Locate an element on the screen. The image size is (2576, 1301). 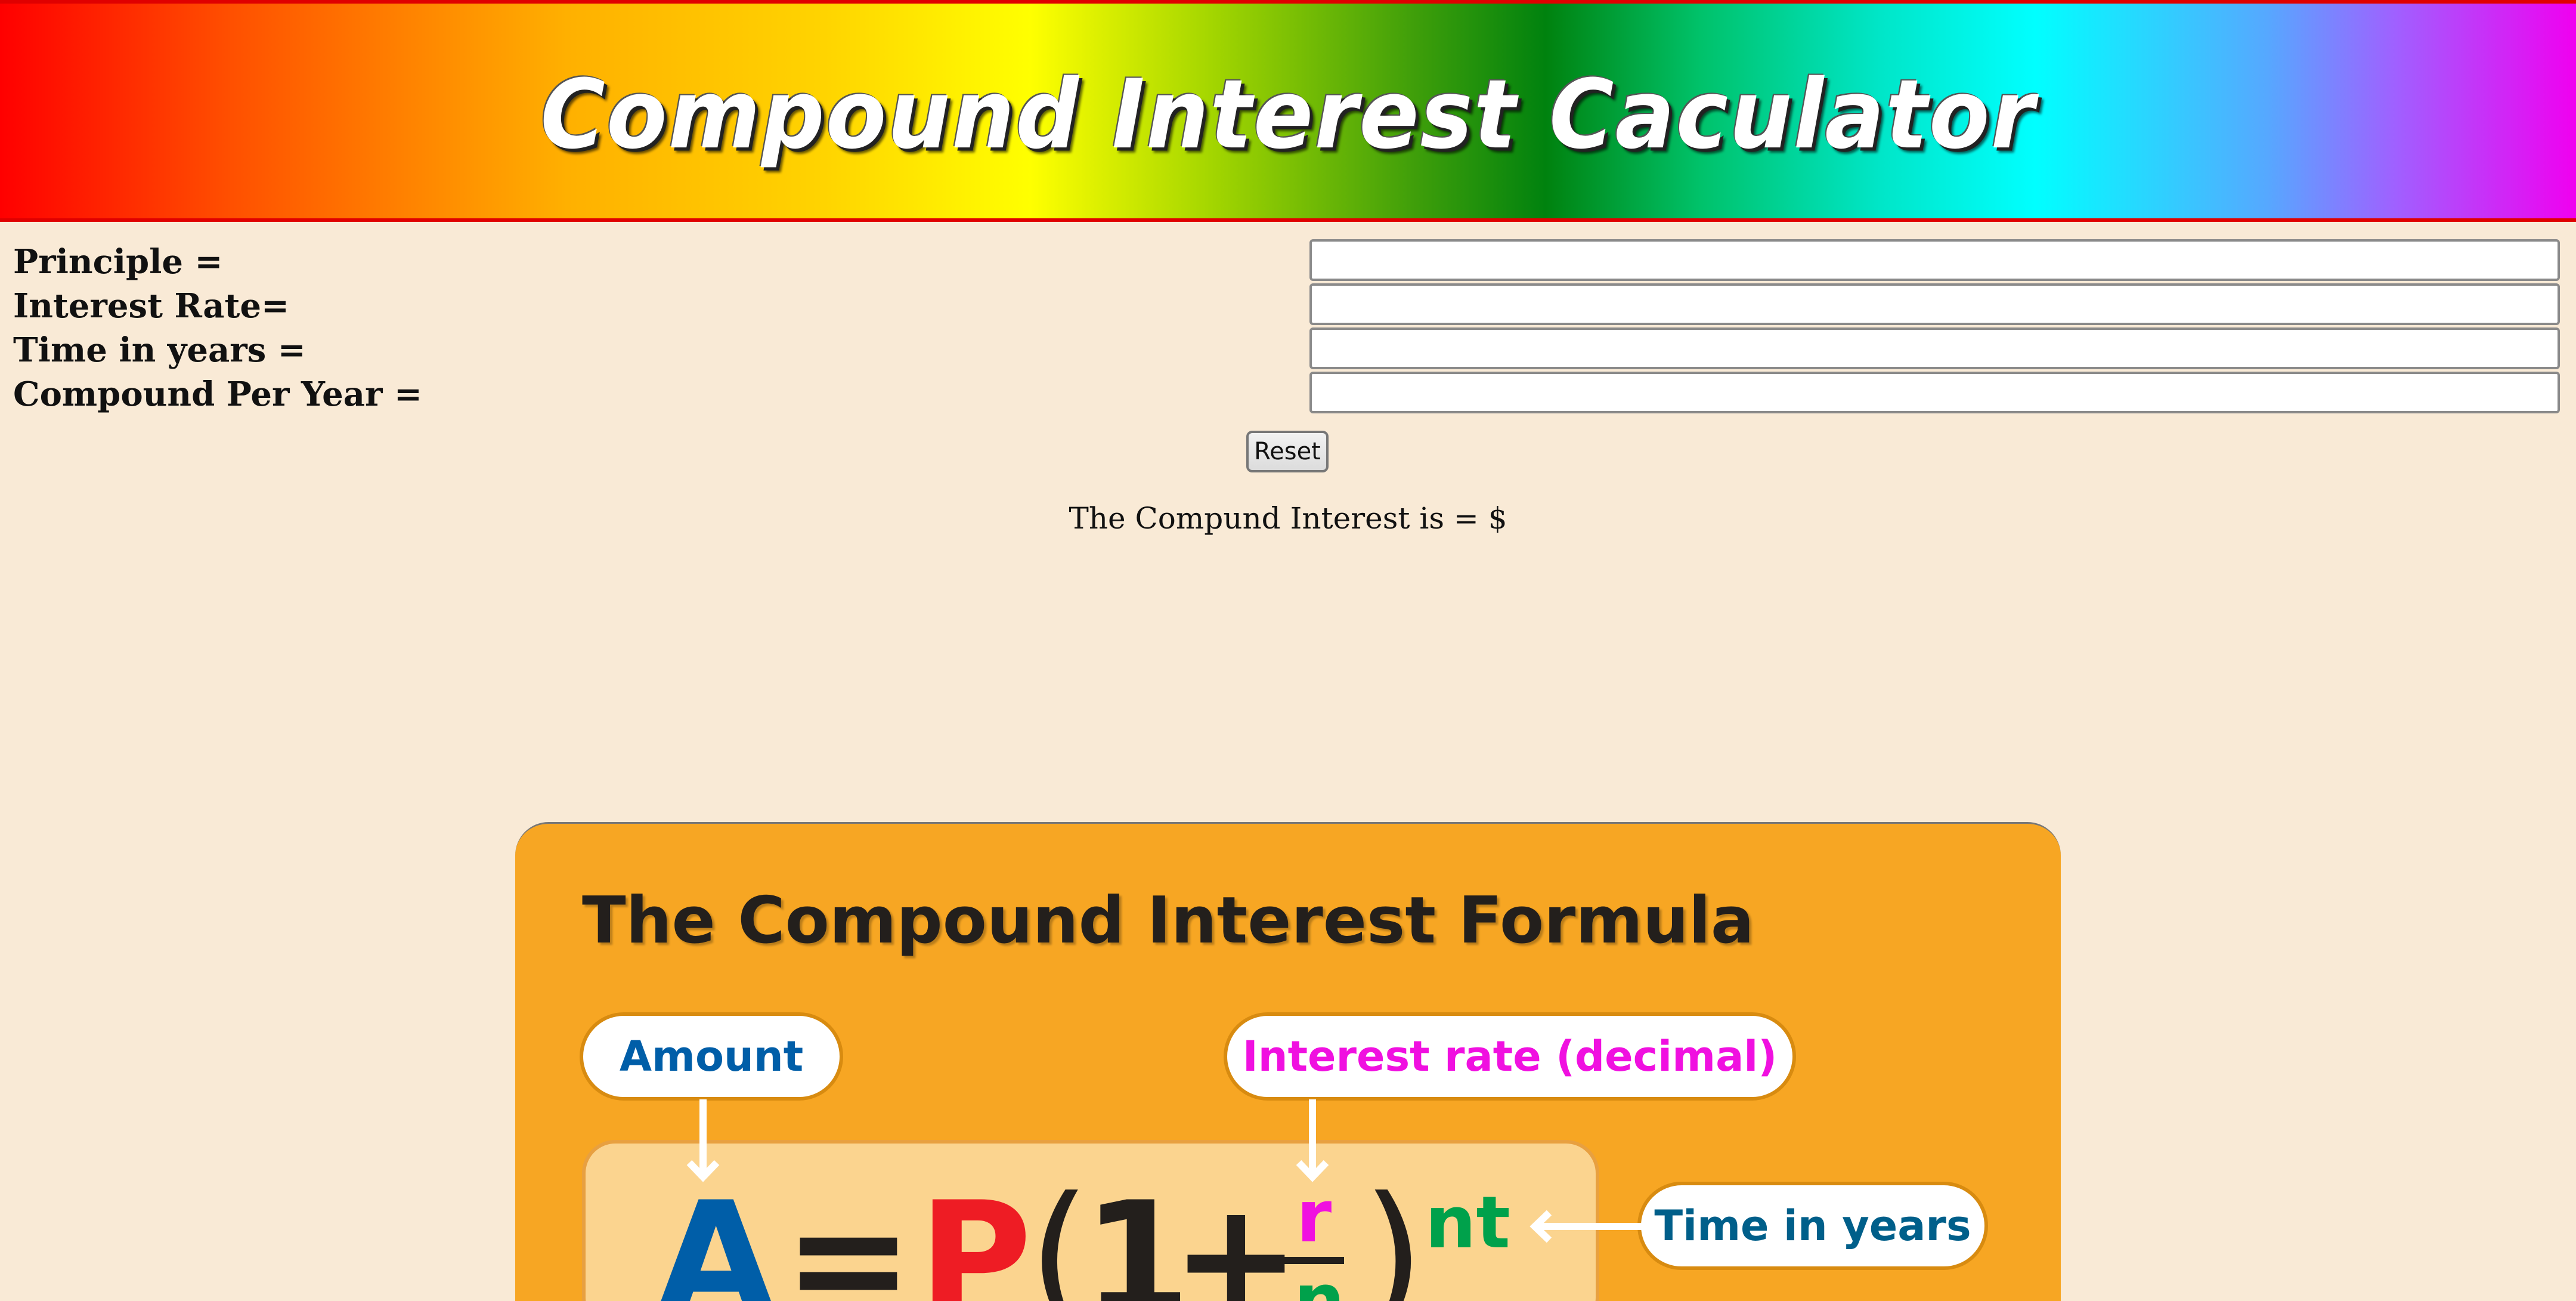
interest-rate-callout-label: Interest rate (decimal) is located at coordinates (1510, 1056).